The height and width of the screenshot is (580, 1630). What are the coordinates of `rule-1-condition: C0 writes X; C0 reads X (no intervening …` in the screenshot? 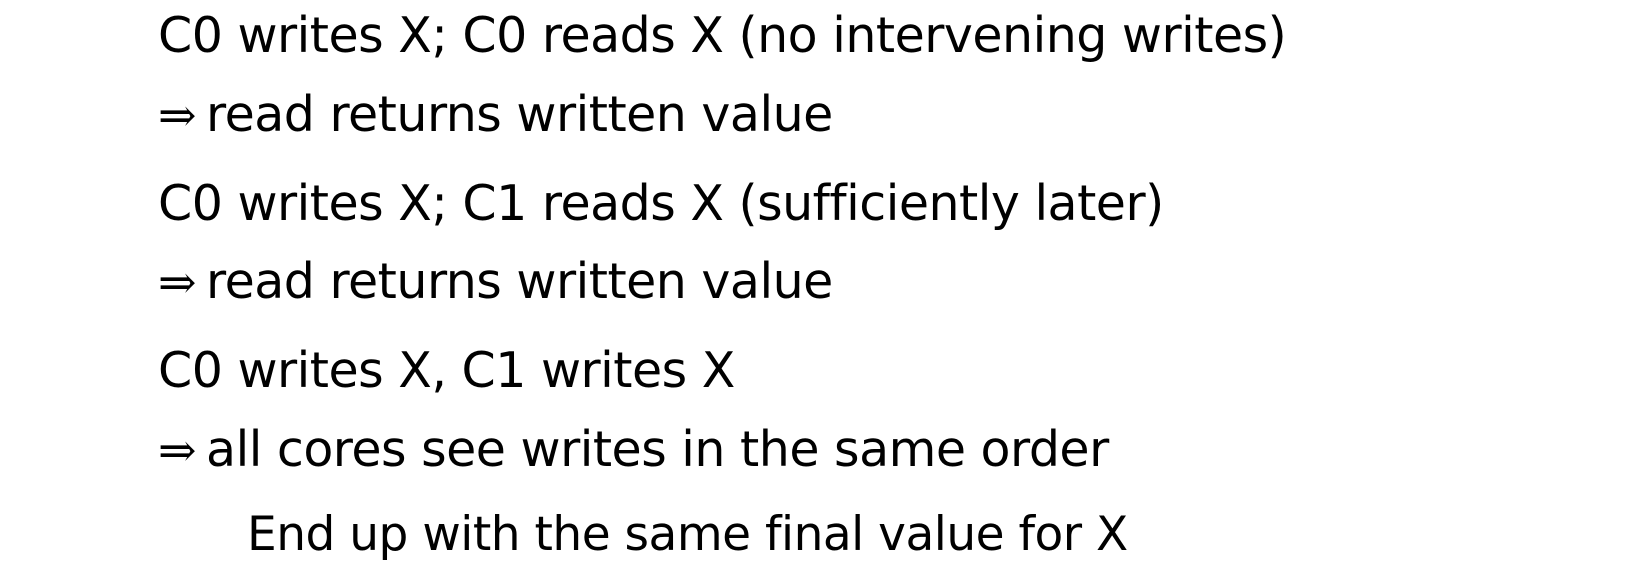 It's located at (722, 36).